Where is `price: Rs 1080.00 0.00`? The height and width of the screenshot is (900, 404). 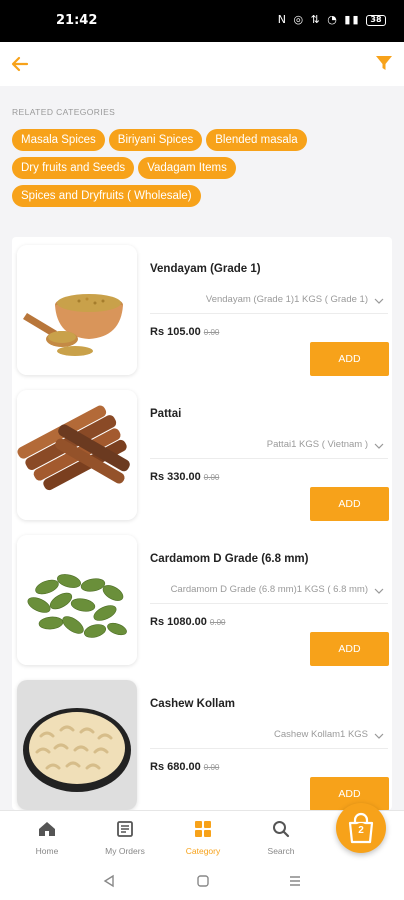
price: Rs 1080.00 0.00 is located at coordinates (187, 622).